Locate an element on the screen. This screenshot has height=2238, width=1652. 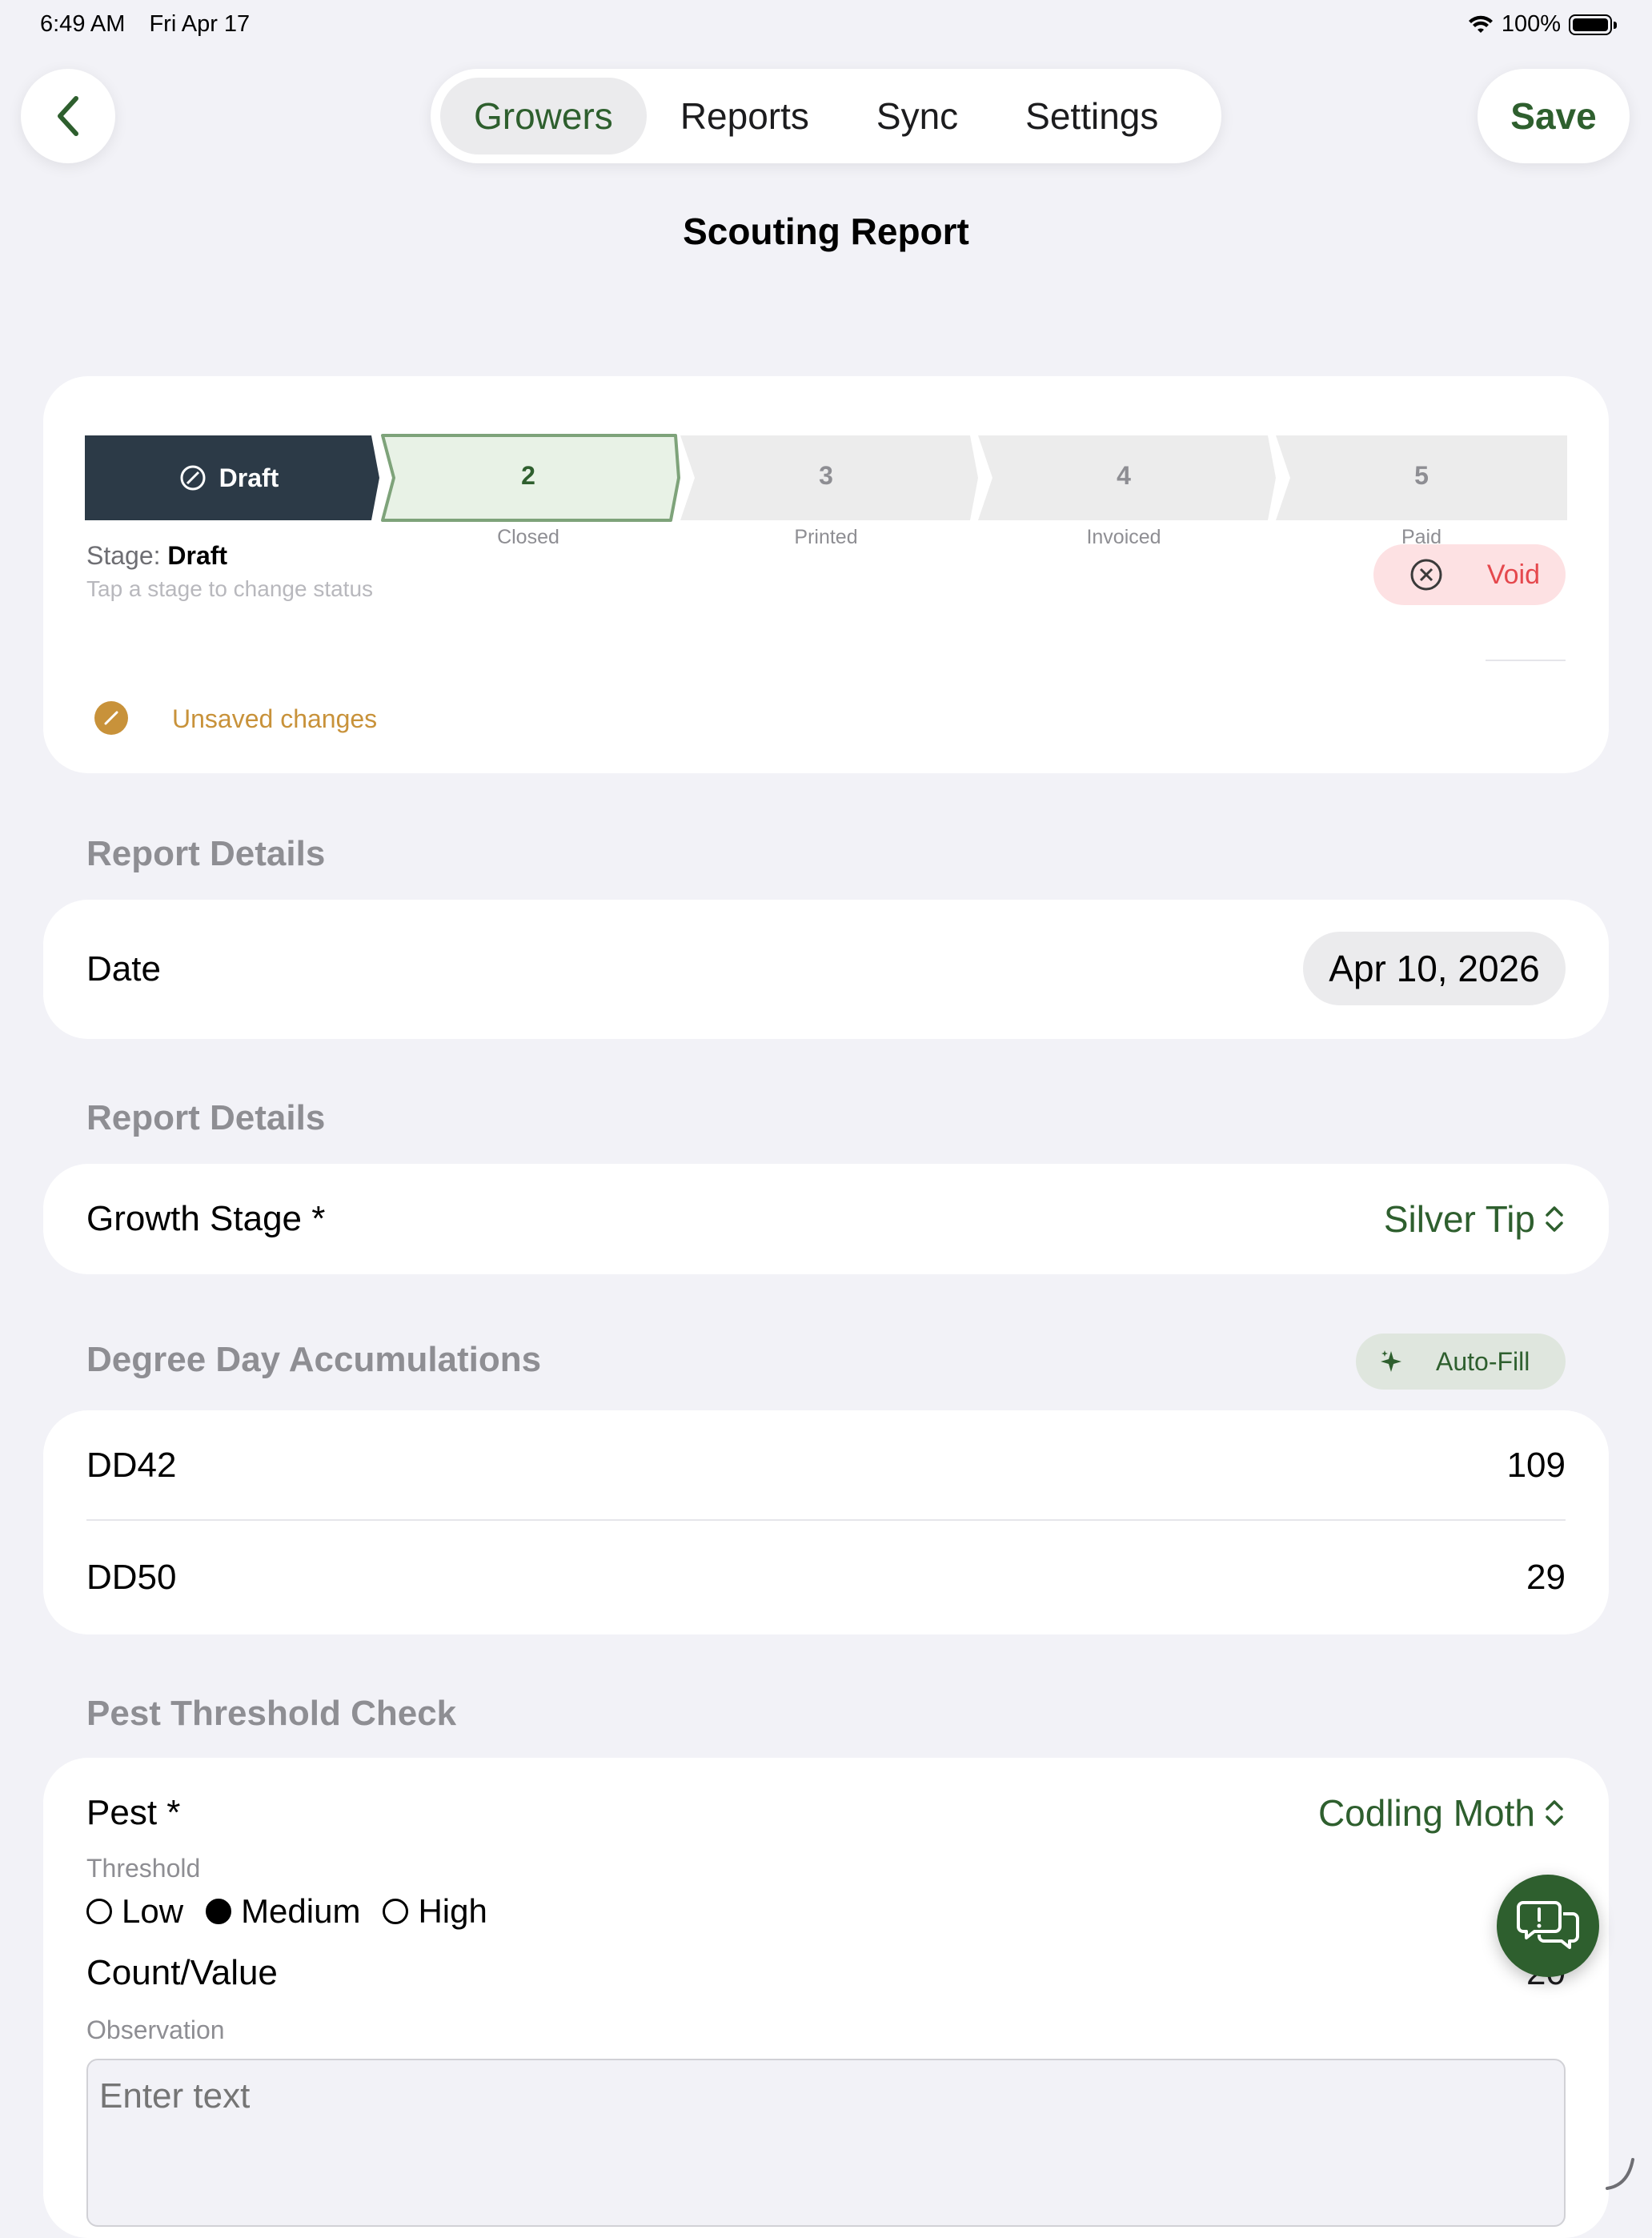
section-title-pest: Pest Threshold Check is located at coordinates (271, 1713).